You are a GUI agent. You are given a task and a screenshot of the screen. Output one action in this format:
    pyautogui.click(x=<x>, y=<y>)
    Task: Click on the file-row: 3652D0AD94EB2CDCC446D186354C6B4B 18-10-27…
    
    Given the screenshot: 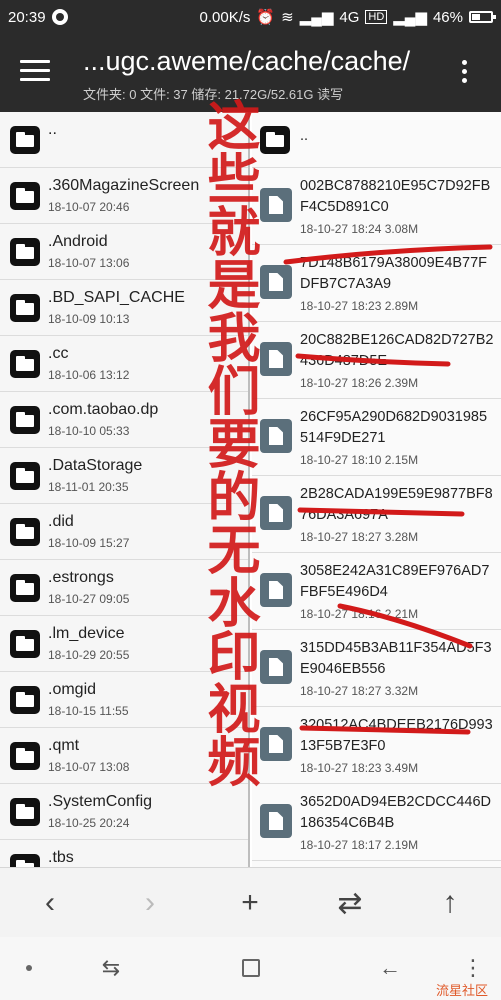 What is the action you would take?
    pyautogui.click(x=376, y=822)
    